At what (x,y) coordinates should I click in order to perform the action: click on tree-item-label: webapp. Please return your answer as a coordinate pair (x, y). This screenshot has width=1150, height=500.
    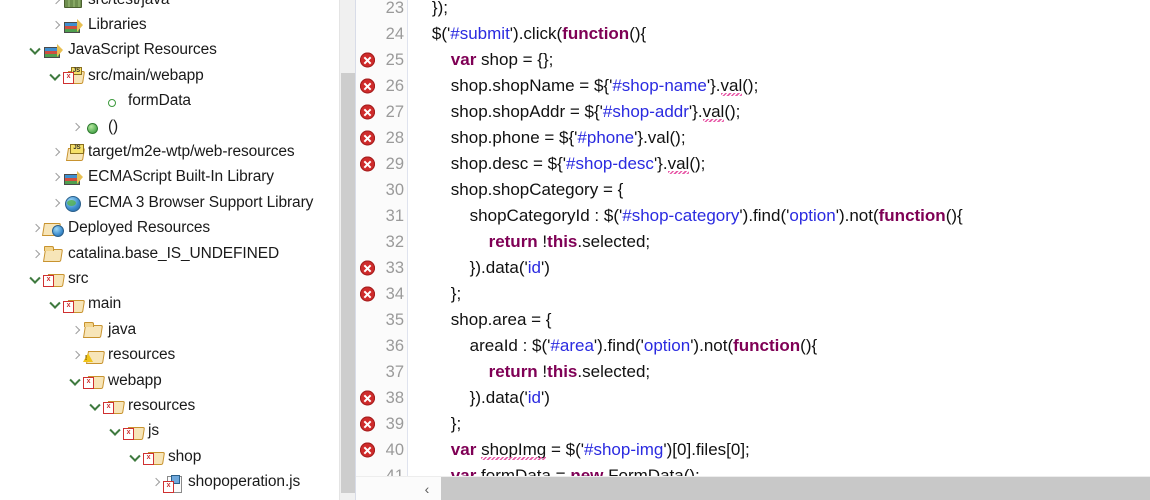
    Looking at the image, I should click on (135, 380).